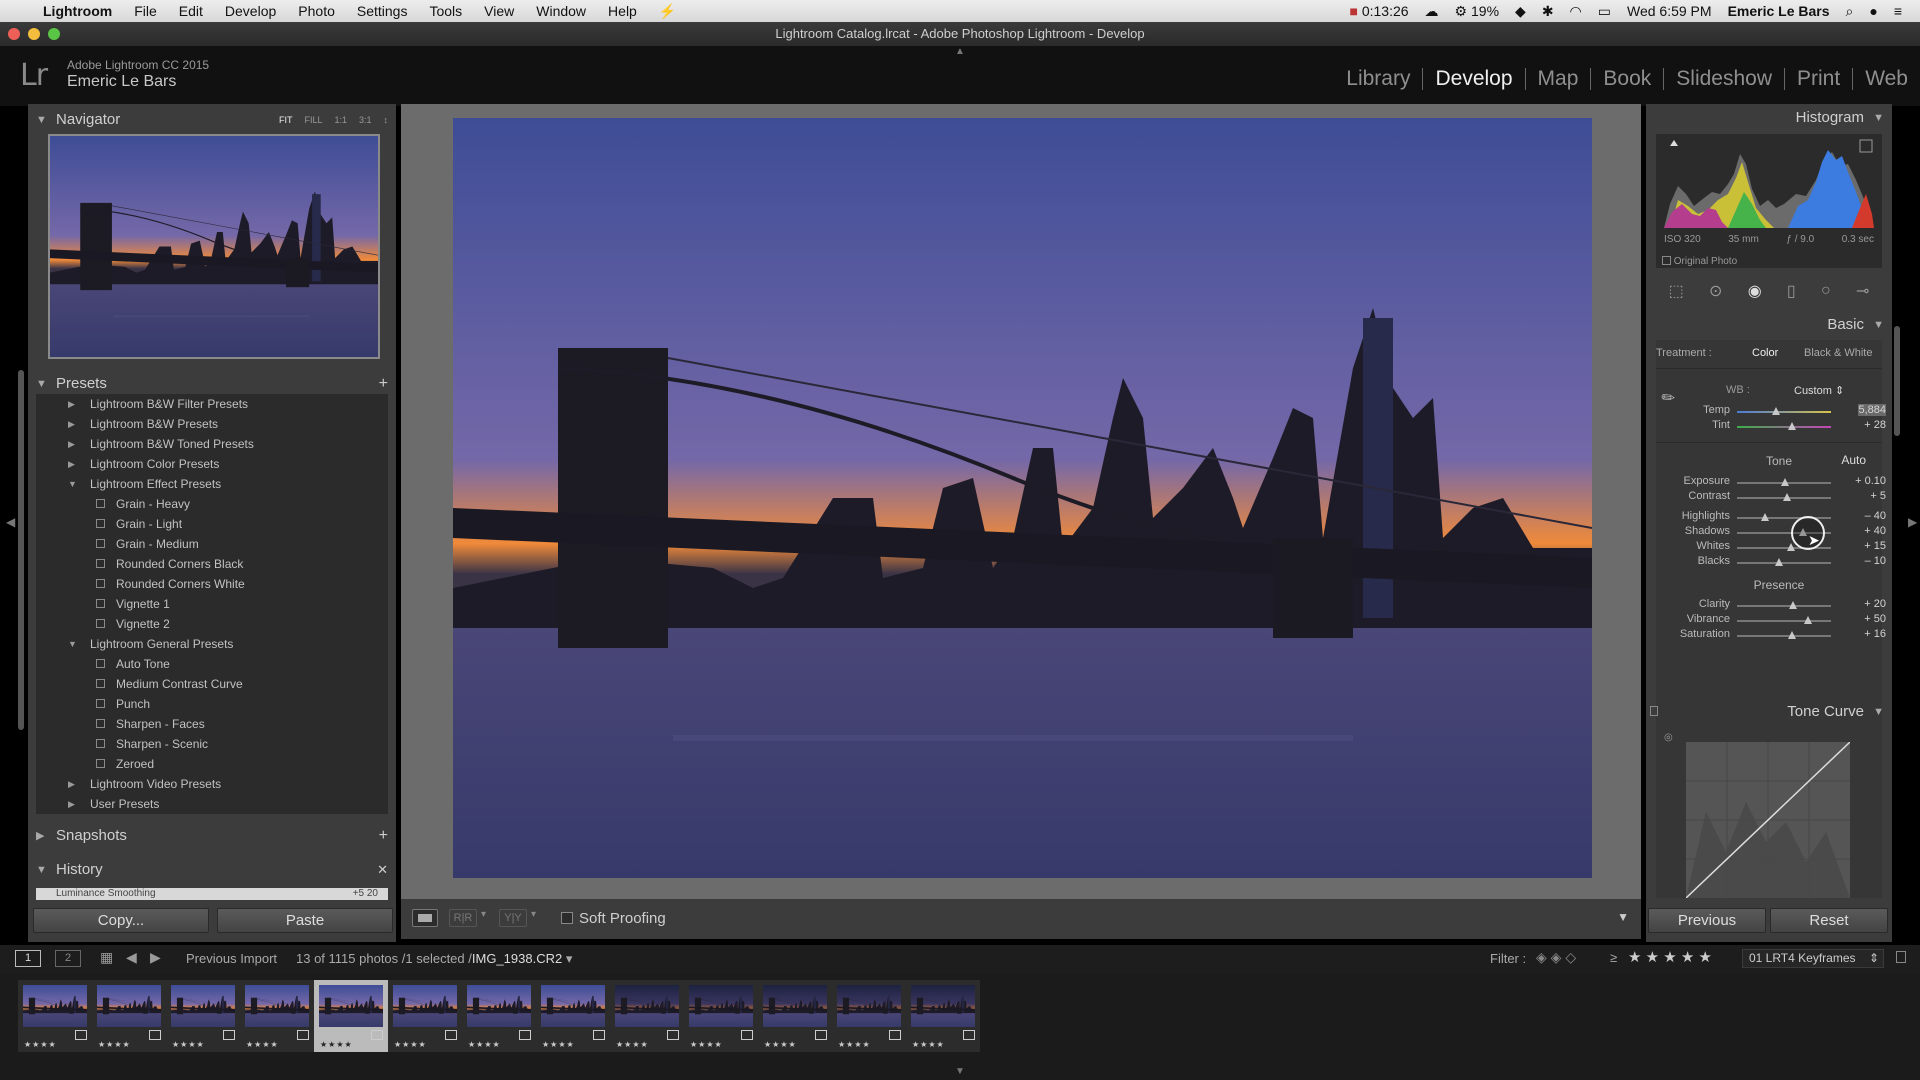 The width and height of the screenshot is (1920, 1080). Describe the element at coordinates (1875, 516) in the screenshot. I see `slider-value: – 40` at that location.